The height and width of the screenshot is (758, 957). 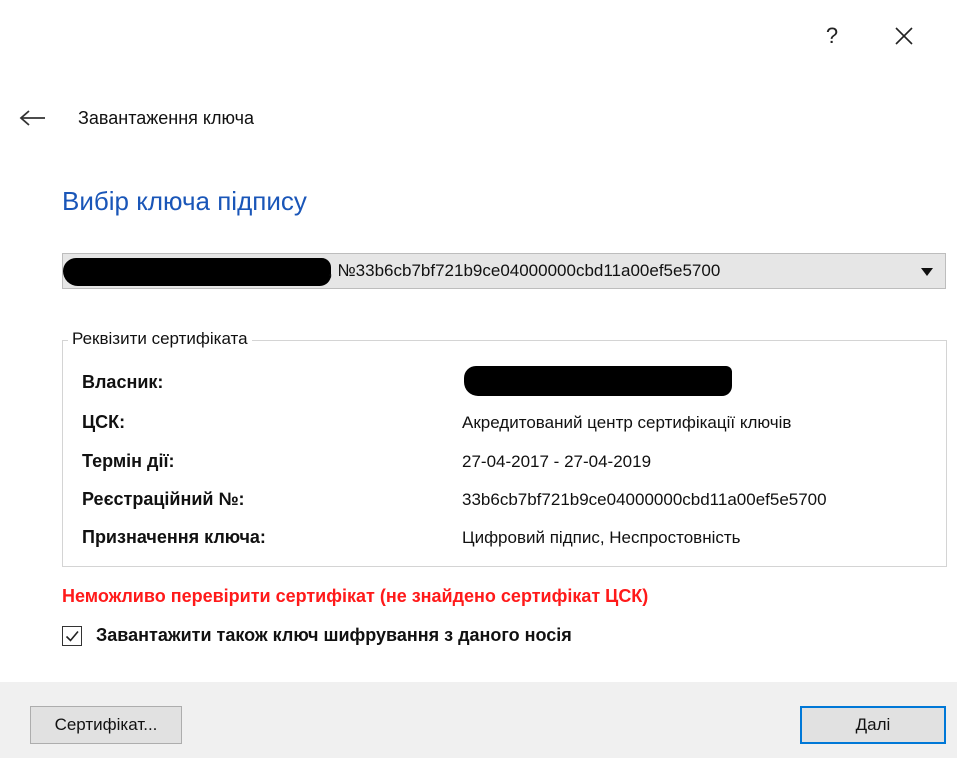 What do you see at coordinates (33, 118) in the screenshot?
I see `back-arrow-icon` at bounding box center [33, 118].